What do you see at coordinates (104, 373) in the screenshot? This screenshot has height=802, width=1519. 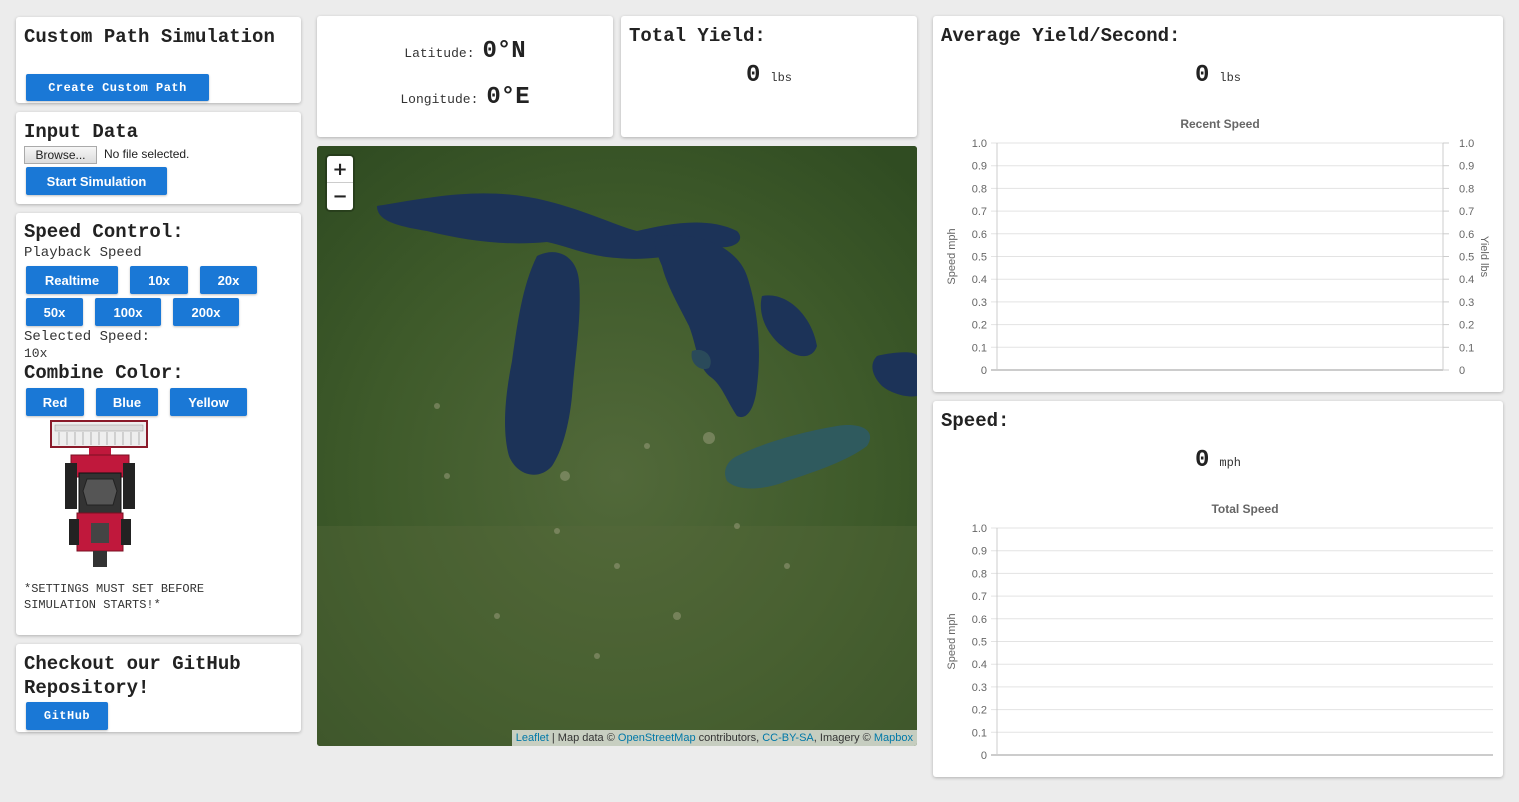 I see `combine-color-title: Combine Color:` at bounding box center [104, 373].